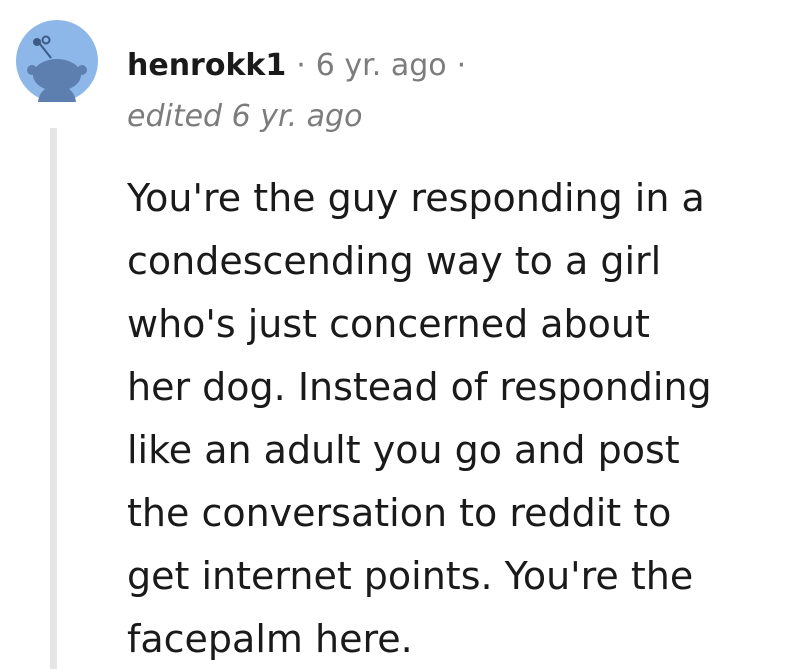 This screenshot has width=792, height=669. I want to click on comment-line: who's just concerned about, so click(388, 324).